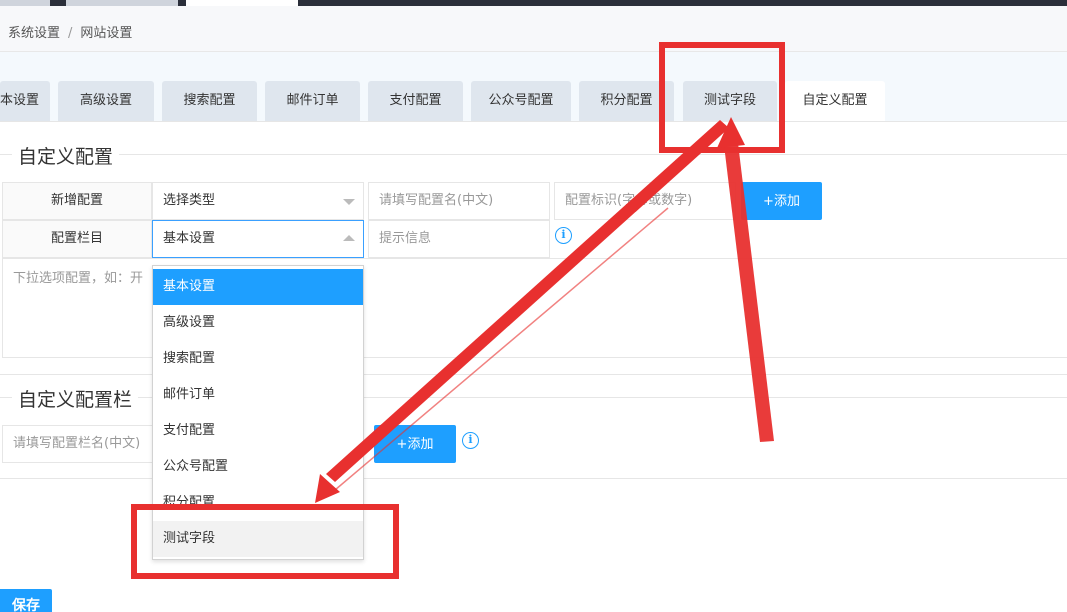 The width and height of the screenshot is (1067, 612). Describe the element at coordinates (501, 349) in the screenshot. I see `arrow-line-faint` at that location.